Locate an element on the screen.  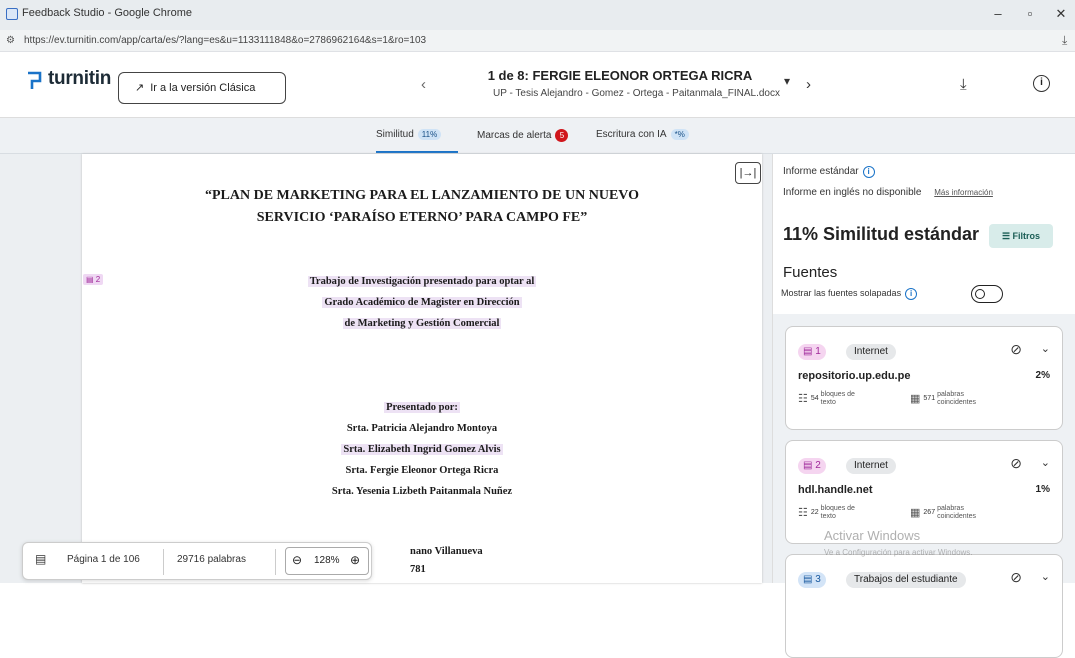
source-card: ▤ 3 Trabajos del estudiante ⊘ ⌄ is located at coordinates (924, 606).